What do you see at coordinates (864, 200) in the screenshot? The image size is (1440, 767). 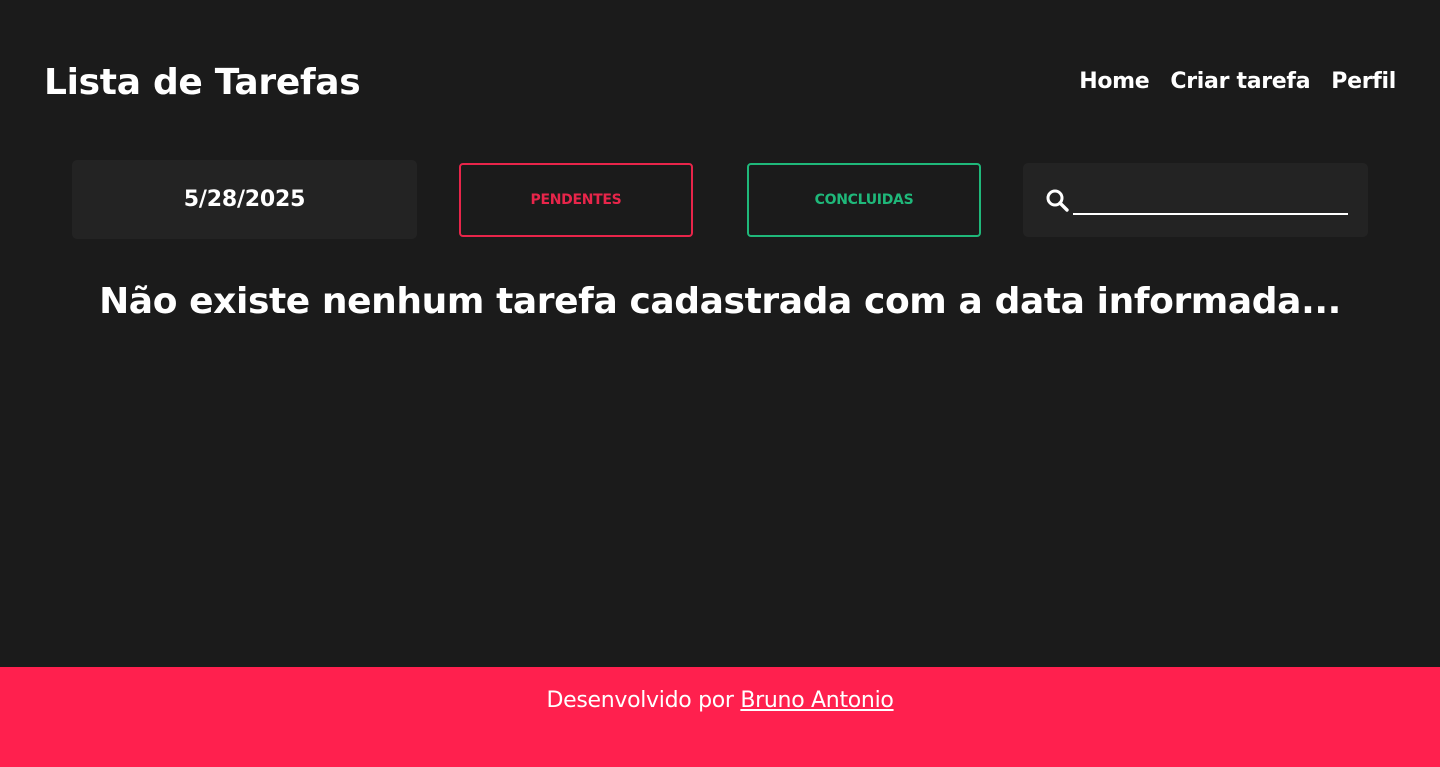 I see `completed-filter-button: CONCLUIDAS` at bounding box center [864, 200].